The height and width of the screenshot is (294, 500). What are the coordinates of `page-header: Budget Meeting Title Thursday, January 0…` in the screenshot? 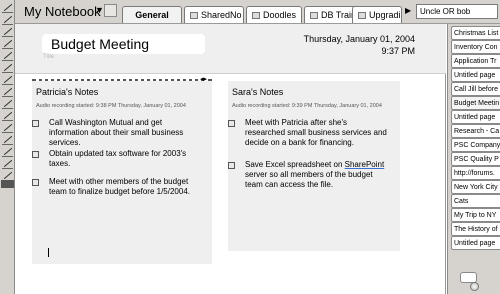 It's located at (230, 49).